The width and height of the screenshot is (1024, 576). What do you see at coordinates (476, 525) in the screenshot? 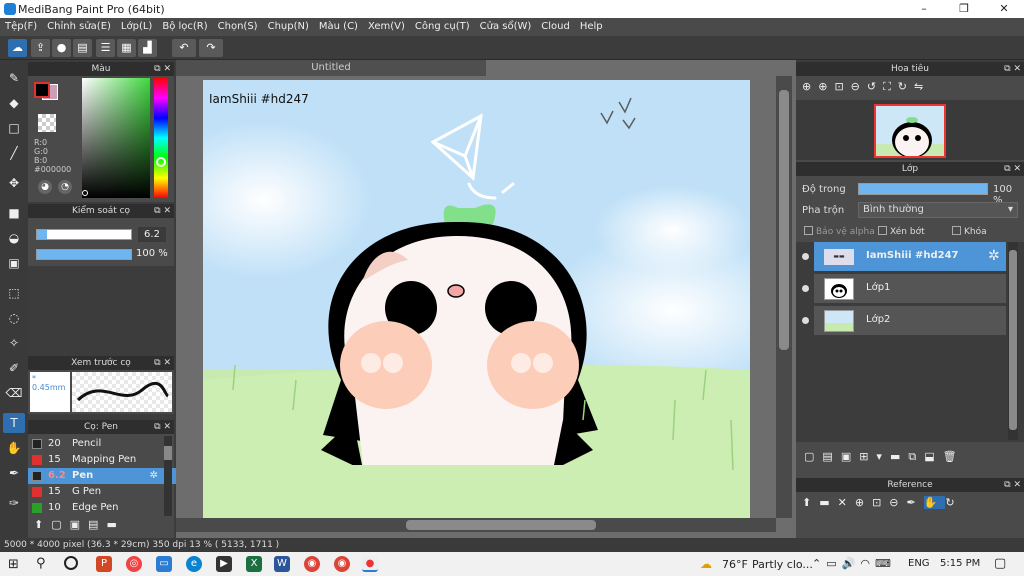
I see `canvas-hscrollbar` at bounding box center [476, 525].